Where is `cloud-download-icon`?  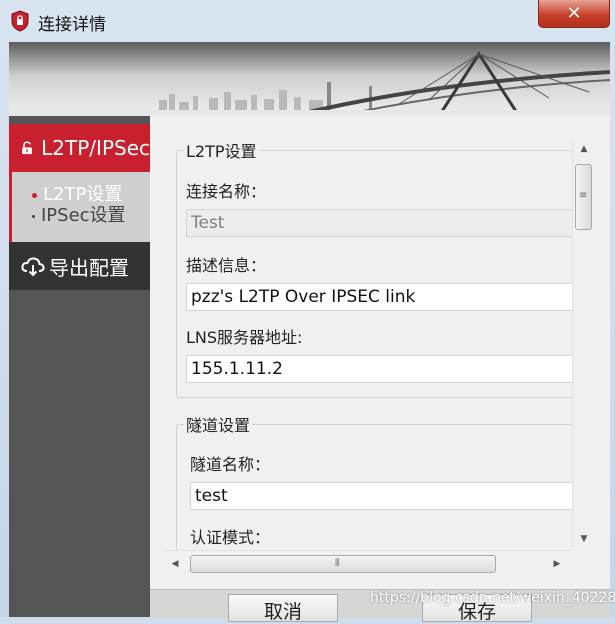
cloud-download-icon is located at coordinates (33, 267).